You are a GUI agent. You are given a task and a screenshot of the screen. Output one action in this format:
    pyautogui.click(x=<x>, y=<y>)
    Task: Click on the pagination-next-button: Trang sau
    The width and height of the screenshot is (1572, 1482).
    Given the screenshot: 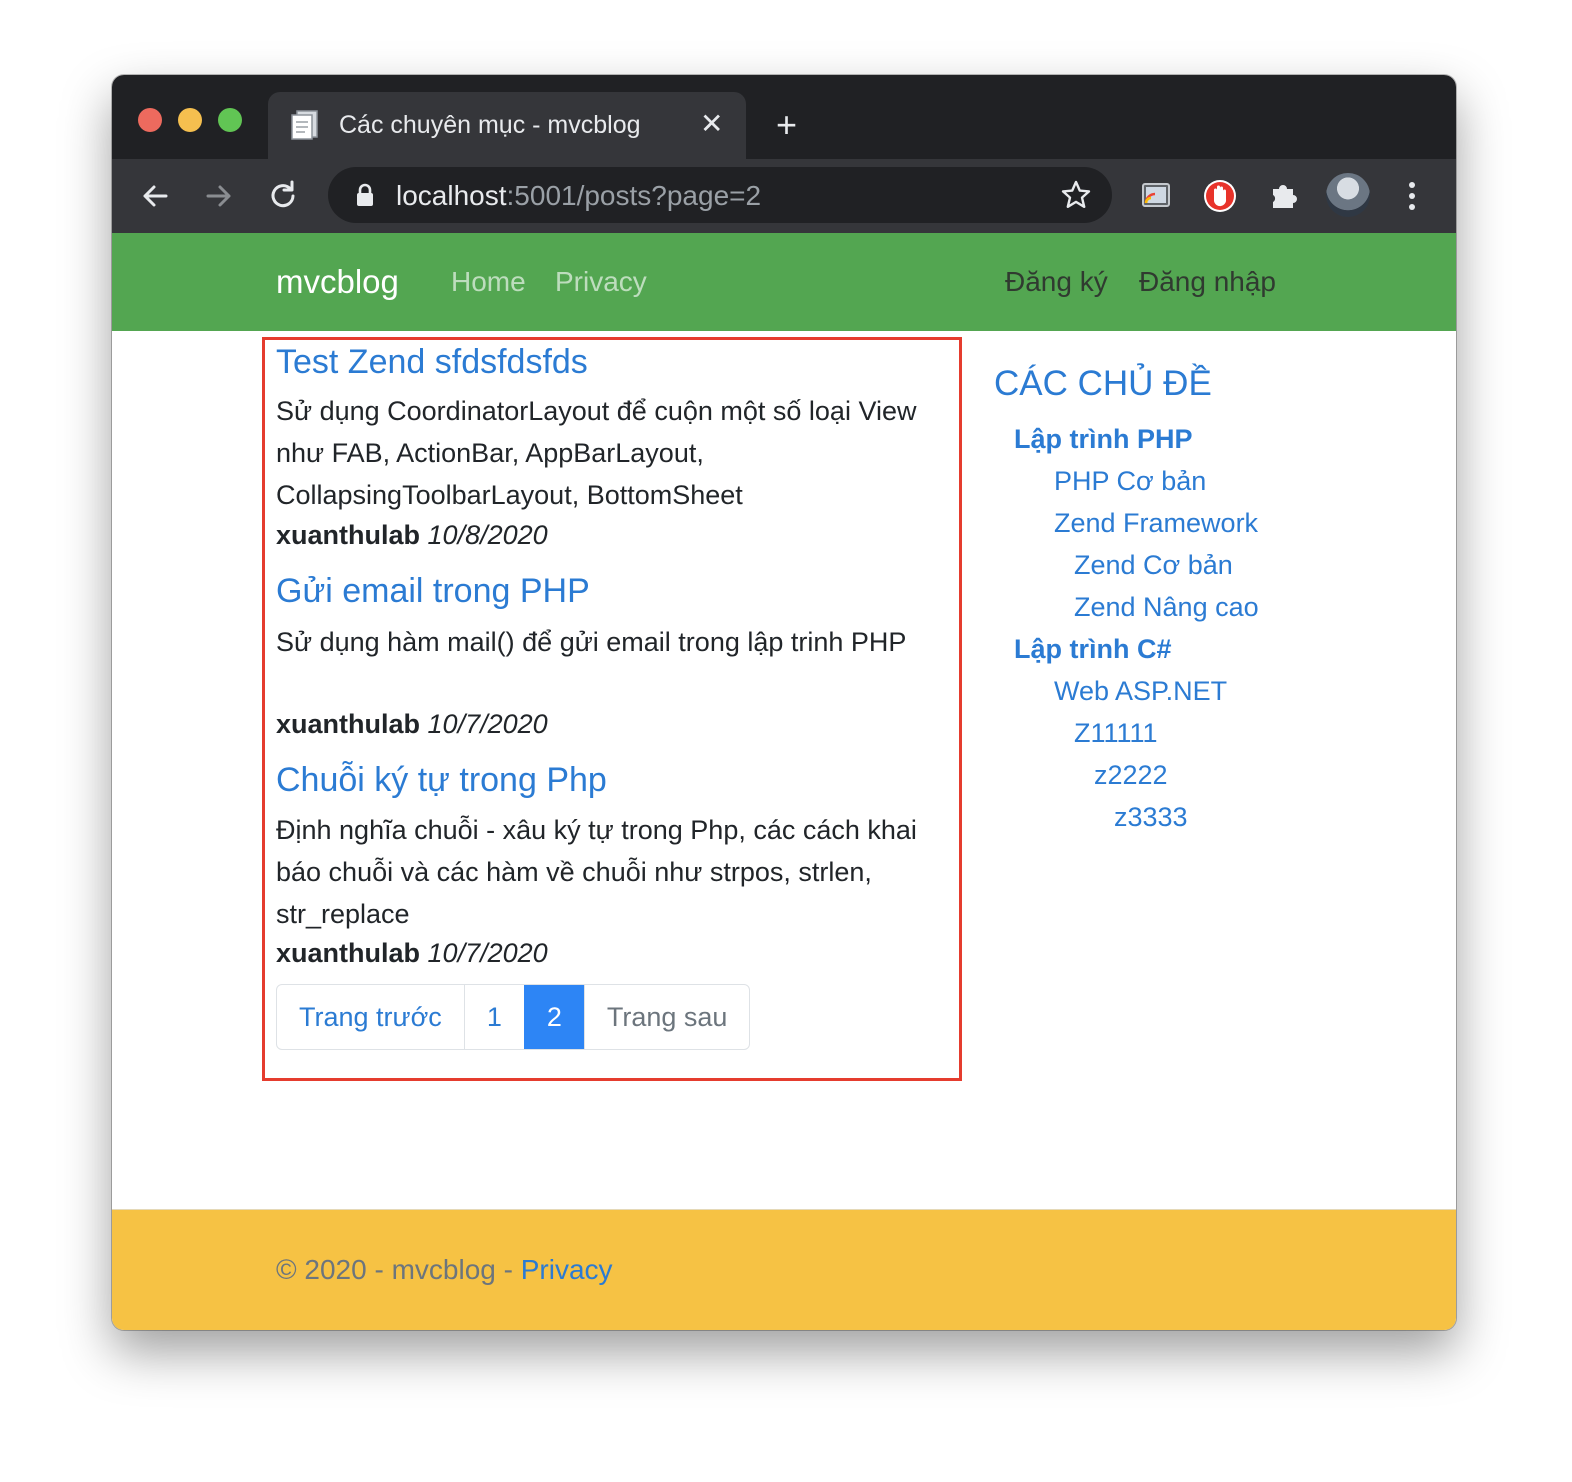 What is the action you would take?
    pyautogui.click(x=666, y=1017)
    